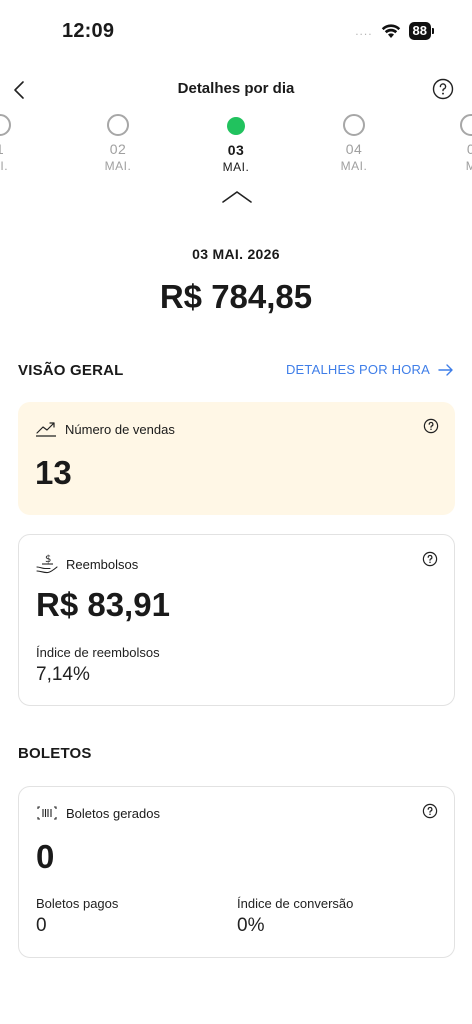  I want to click on day-number: 02, so click(118, 149).